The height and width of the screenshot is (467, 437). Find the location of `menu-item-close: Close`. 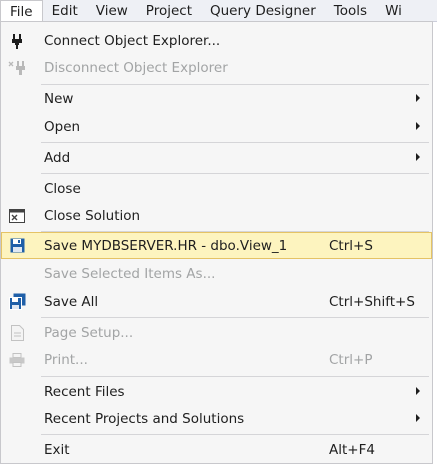

menu-item-close: Close is located at coordinates (216, 188).